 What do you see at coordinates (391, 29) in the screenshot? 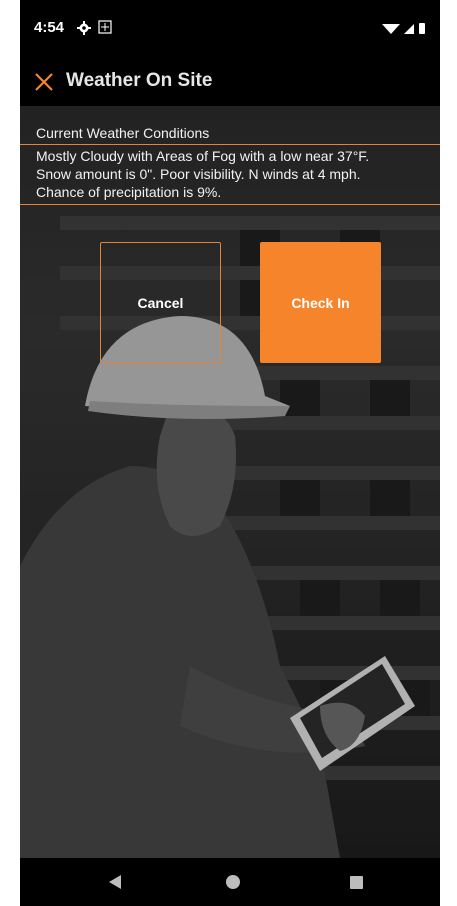
I see `wifi-icon` at bounding box center [391, 29].